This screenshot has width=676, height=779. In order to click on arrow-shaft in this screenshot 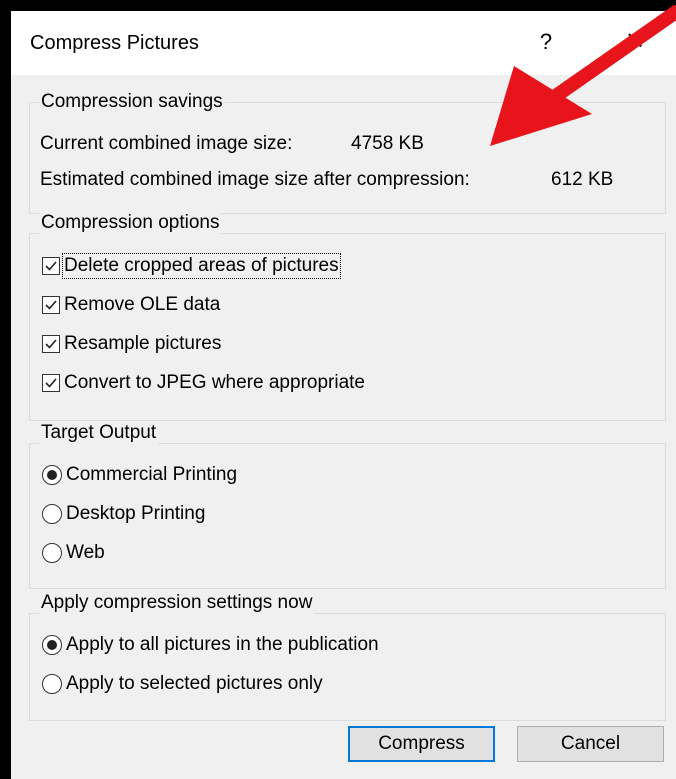, I will do `click(609, 56)`.